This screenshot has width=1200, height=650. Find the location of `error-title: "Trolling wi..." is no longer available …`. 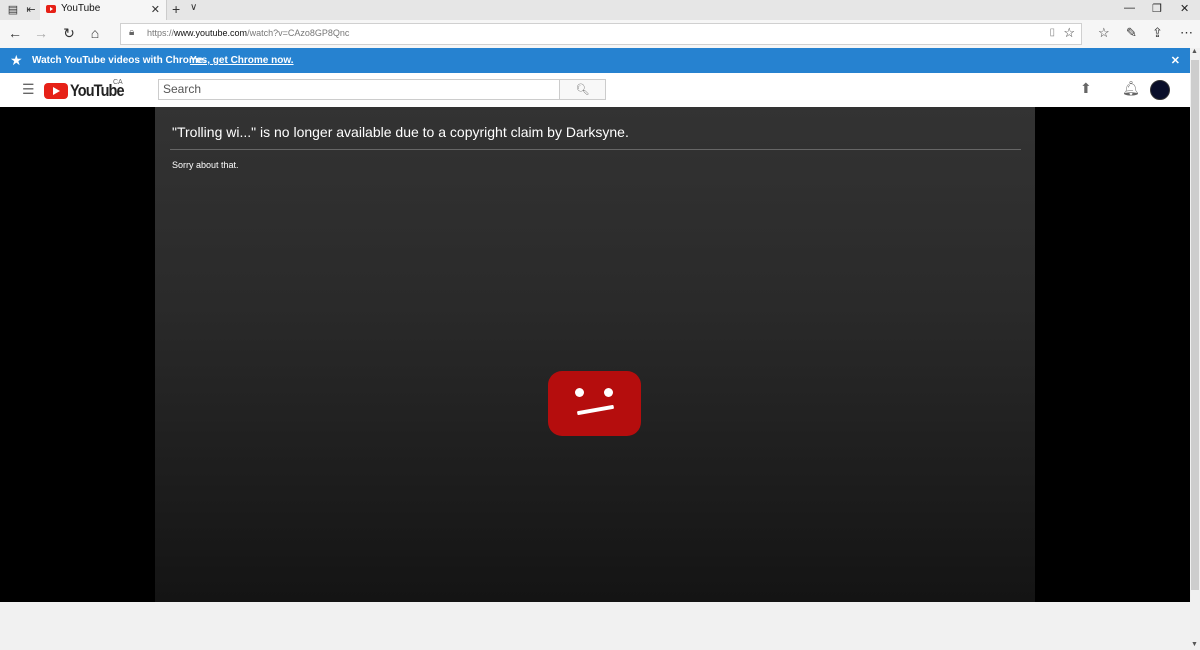

error-title: "Trolling wi..." is no longer available … is located at coordinates (400, 132).